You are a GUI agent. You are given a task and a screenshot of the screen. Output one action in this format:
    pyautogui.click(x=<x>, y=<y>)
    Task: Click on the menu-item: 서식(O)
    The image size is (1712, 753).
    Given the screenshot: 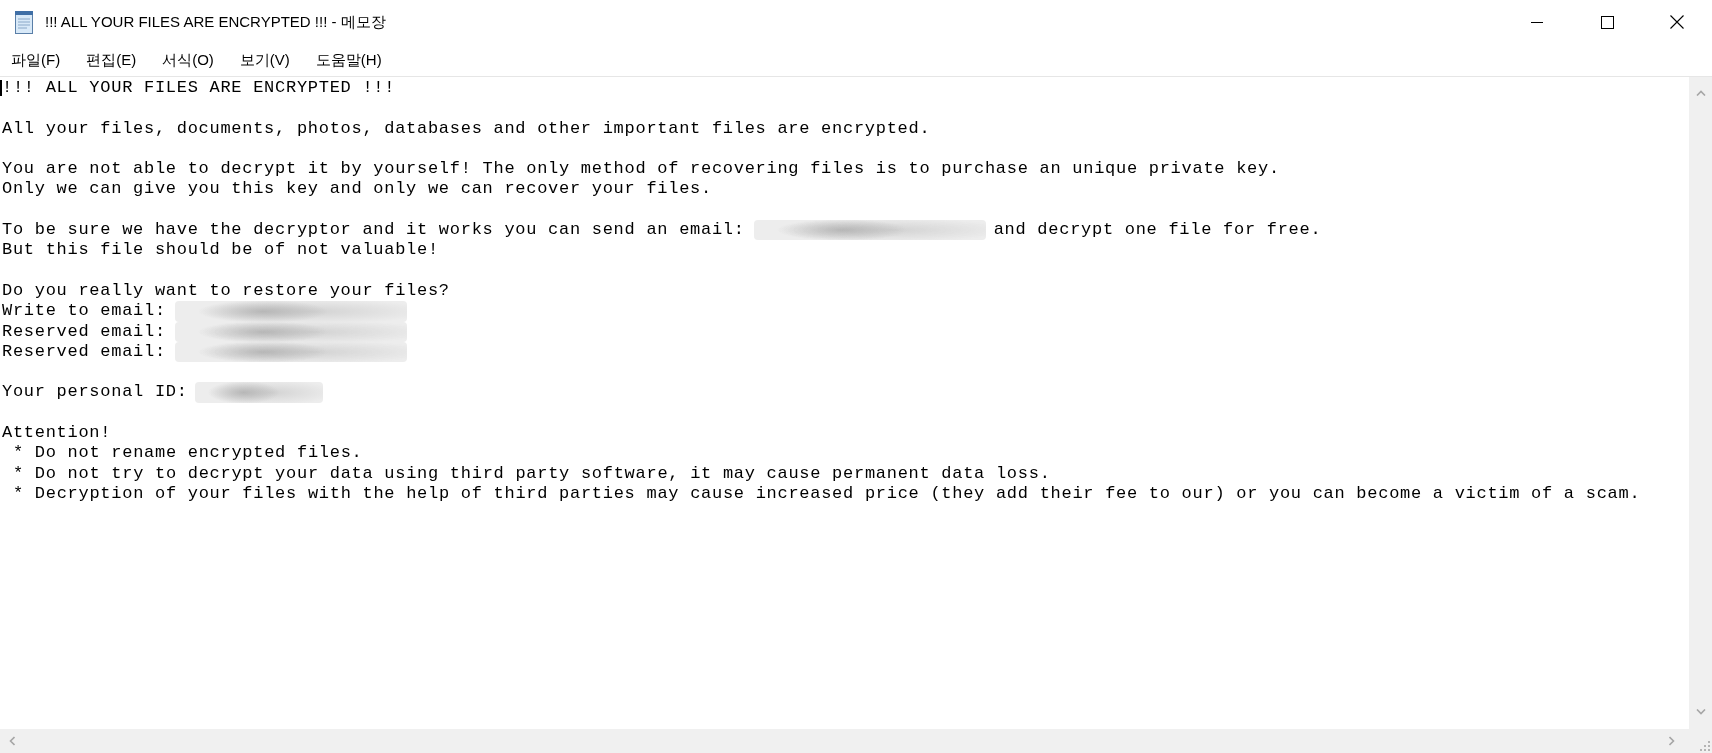 What is the action you would take?
    pyautogui.click(x=188, y=60)
    